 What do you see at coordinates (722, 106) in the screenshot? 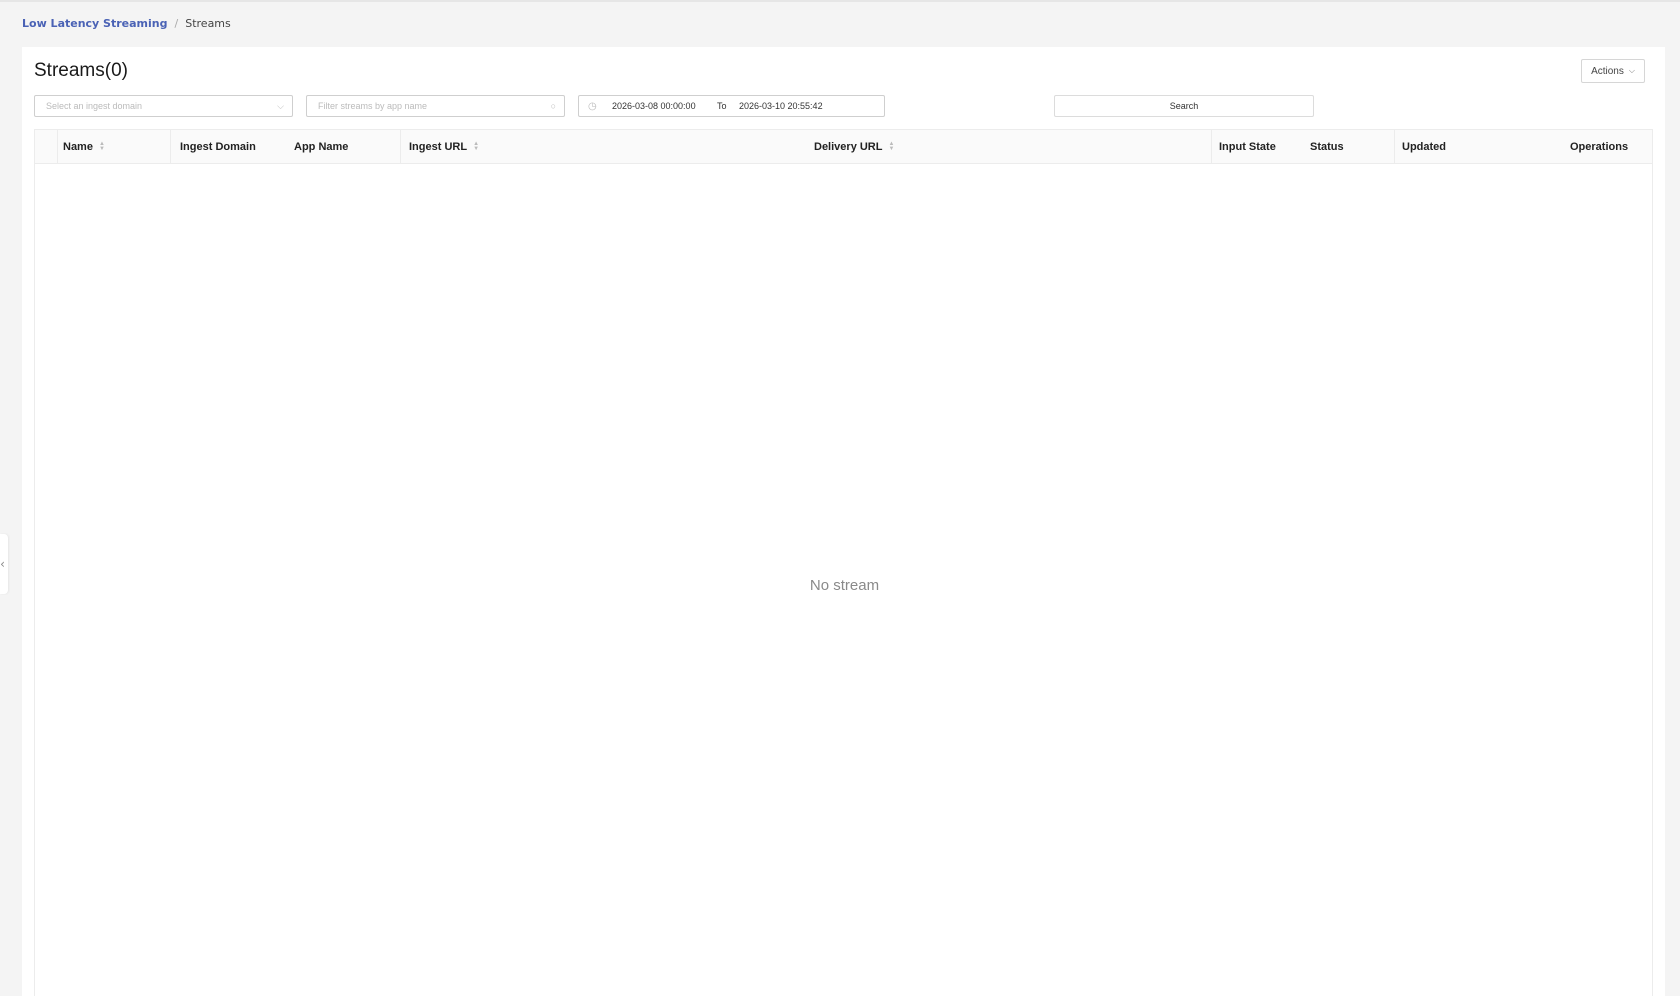
I see `date-to-label: To` at bounding box center [722, 106].